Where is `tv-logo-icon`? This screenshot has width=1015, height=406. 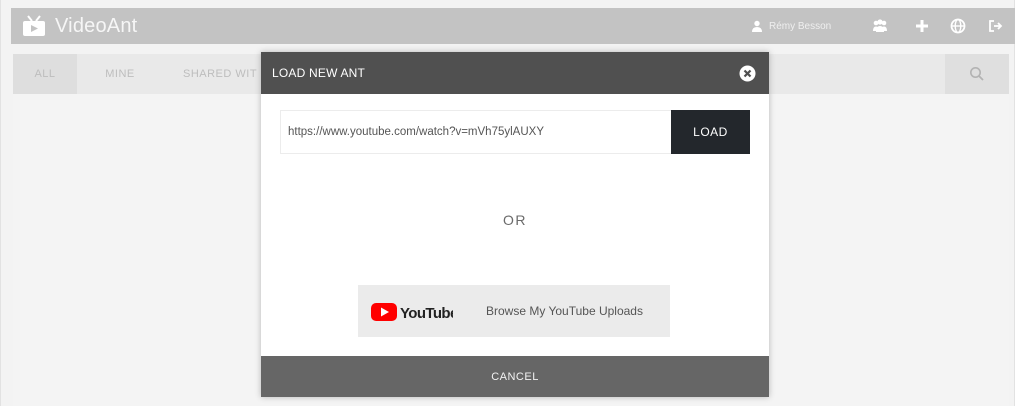 tv-logo-icon is located at coordinates (34, 26).